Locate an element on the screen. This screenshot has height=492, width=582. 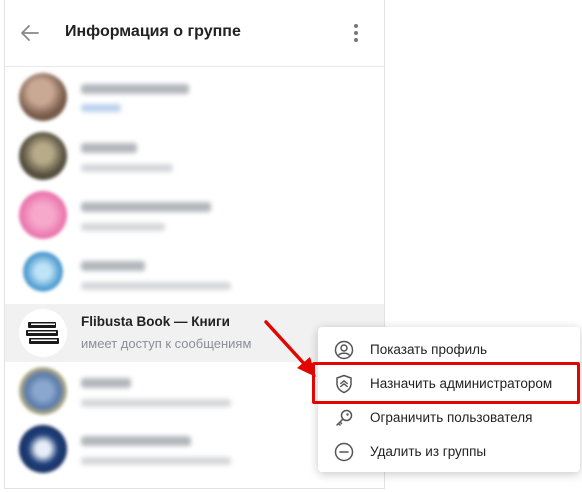
member-status: имеет доступ к сообщениям is located at coordinates (166, 343).